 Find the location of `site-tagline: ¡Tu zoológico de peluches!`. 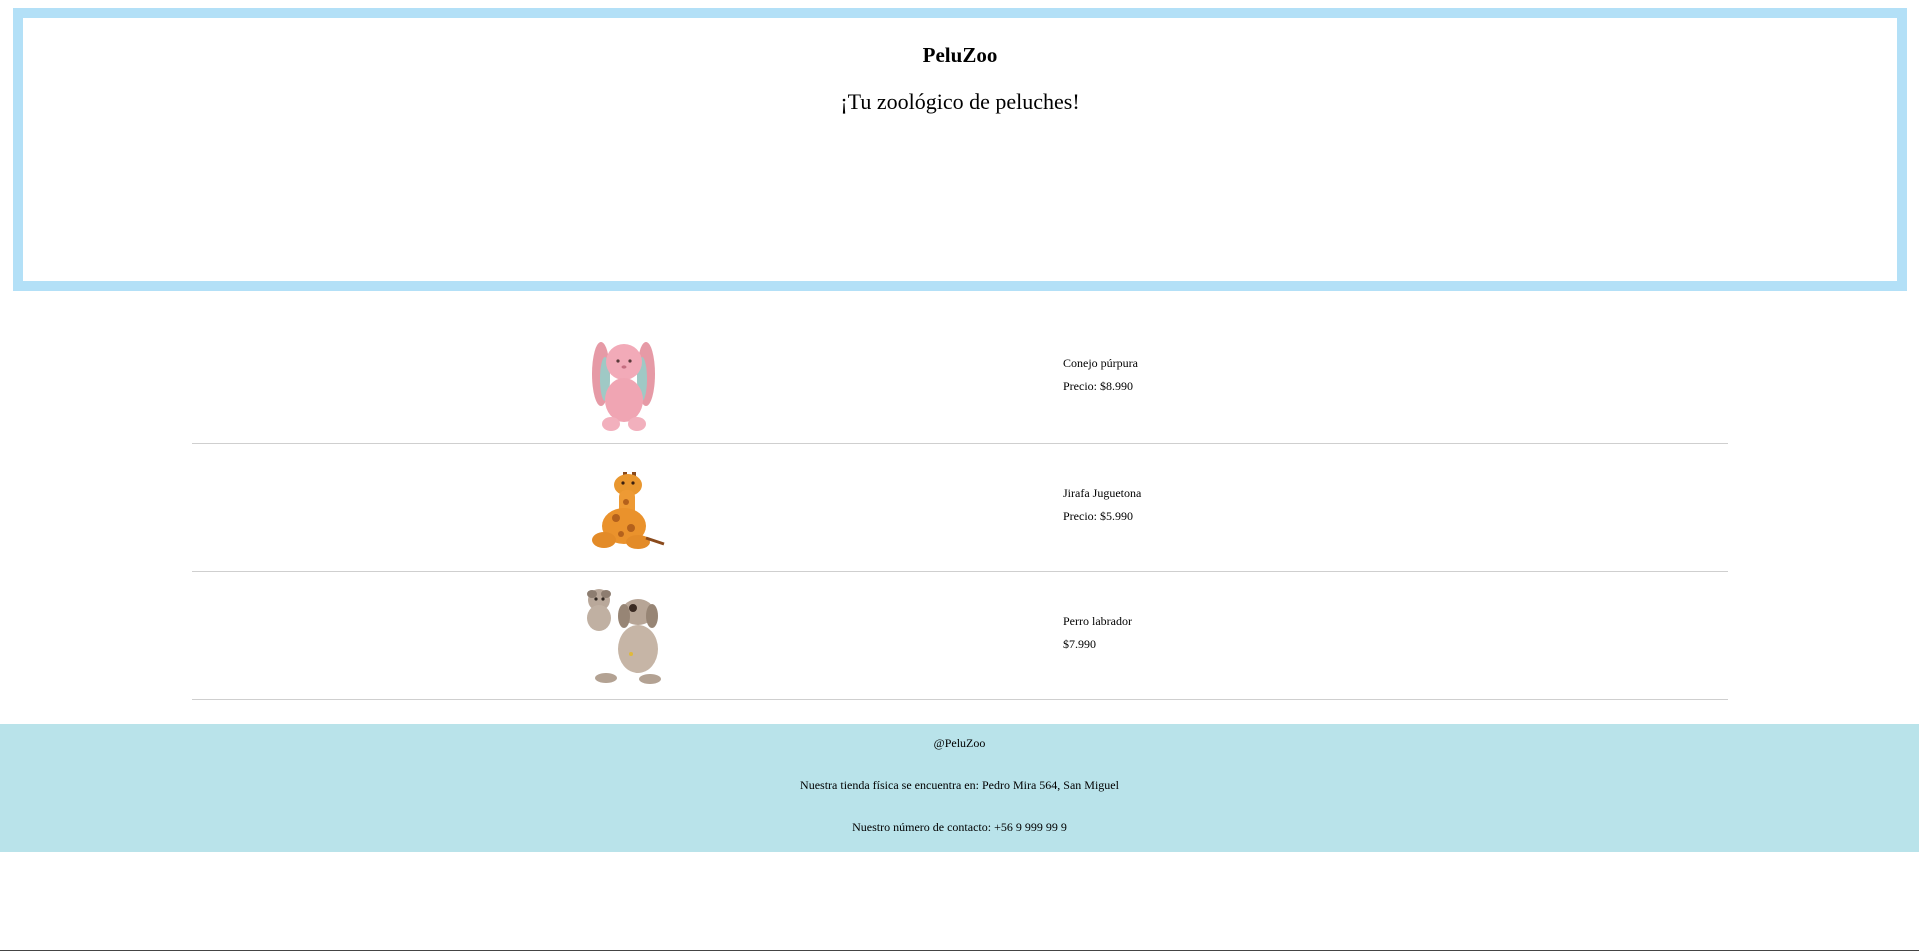

site-tagline: ¡Tu zoológico de peluches! is located at coordinates (960, 101).